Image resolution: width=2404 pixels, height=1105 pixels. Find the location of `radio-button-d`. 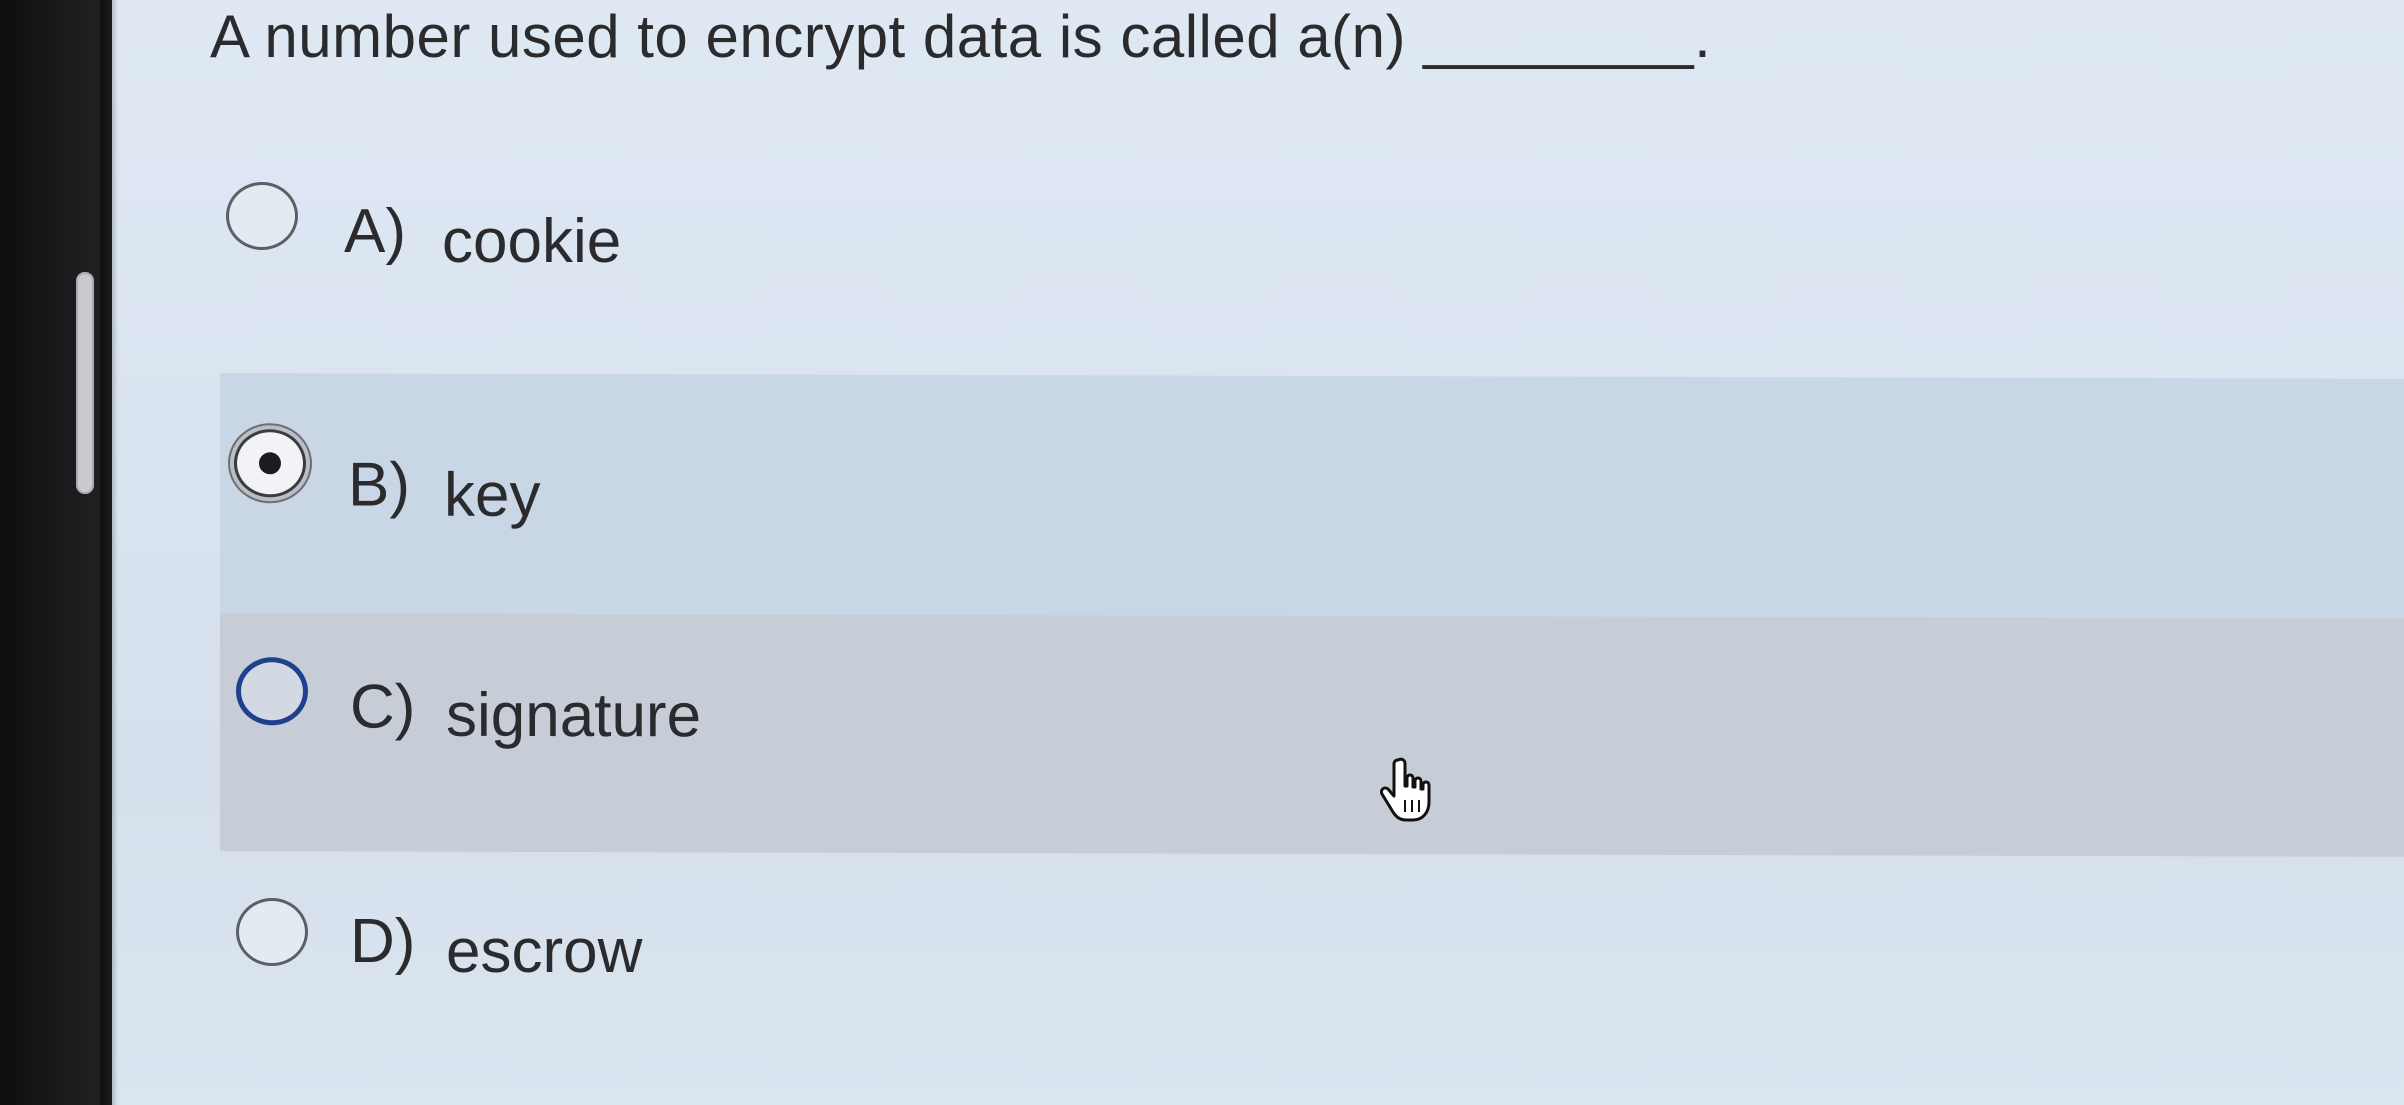

radio-button-d is located at coordinates (272, 932).